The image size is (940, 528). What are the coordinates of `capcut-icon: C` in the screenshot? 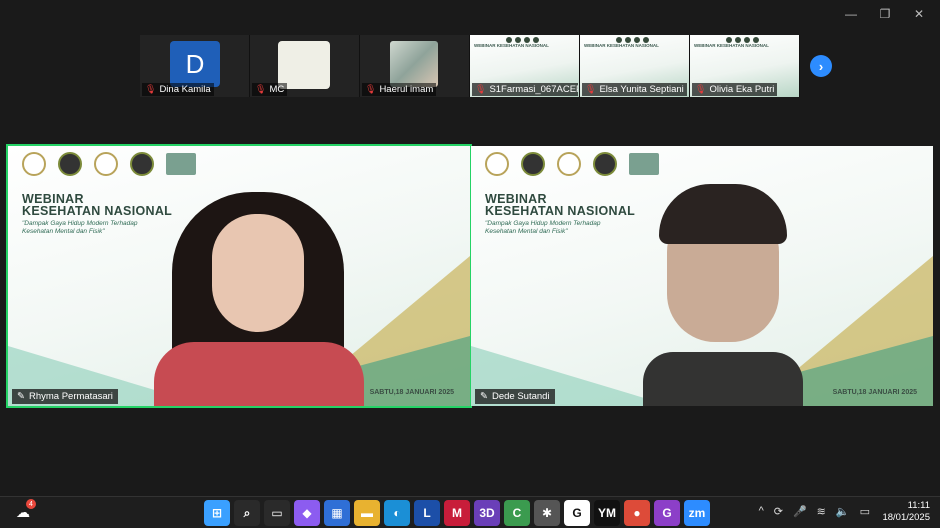 It's located at (517, 513).